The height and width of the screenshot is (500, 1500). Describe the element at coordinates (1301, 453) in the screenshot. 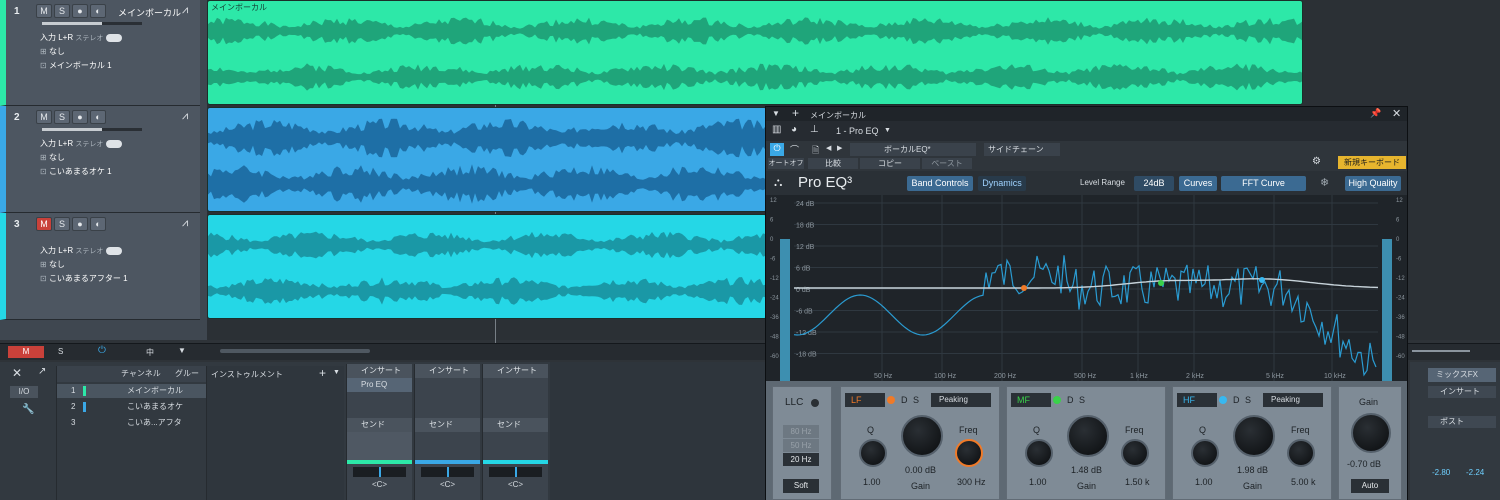

I see `hf-freq-knob` at that location.